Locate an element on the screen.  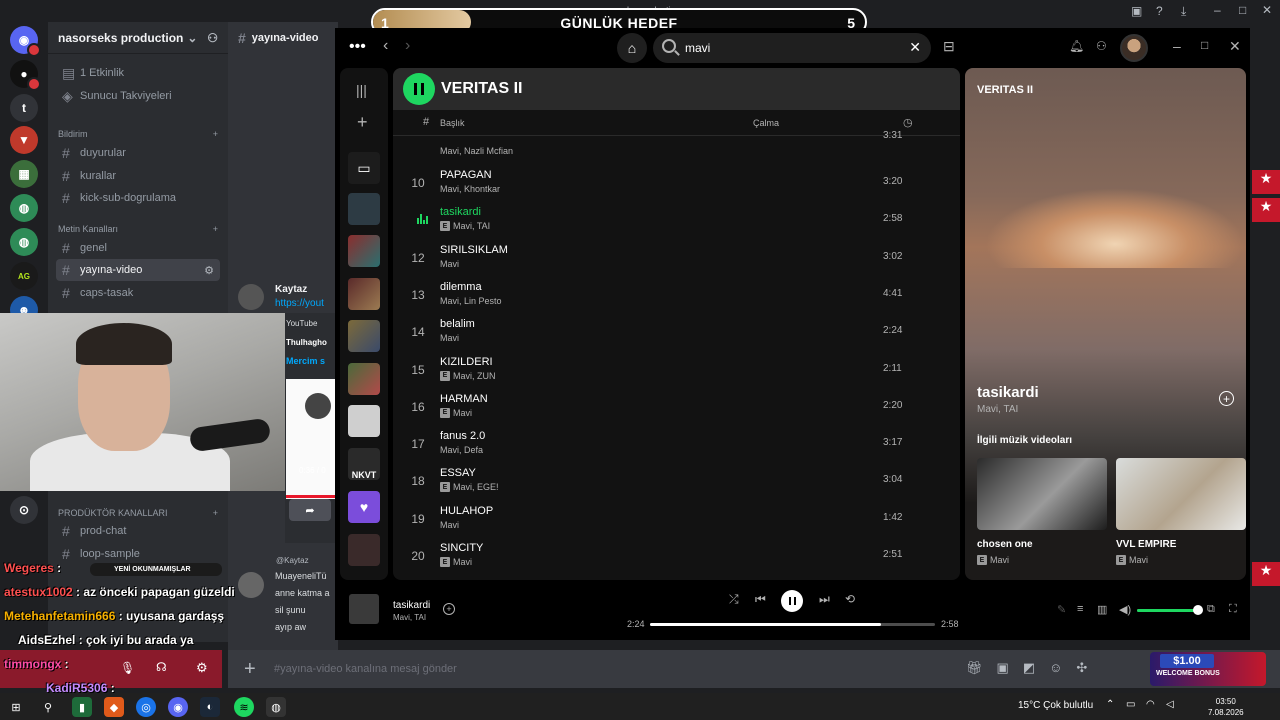
boosts-item: ◈ Sunucu Takviyeleri is located at coordinates (138, 96).